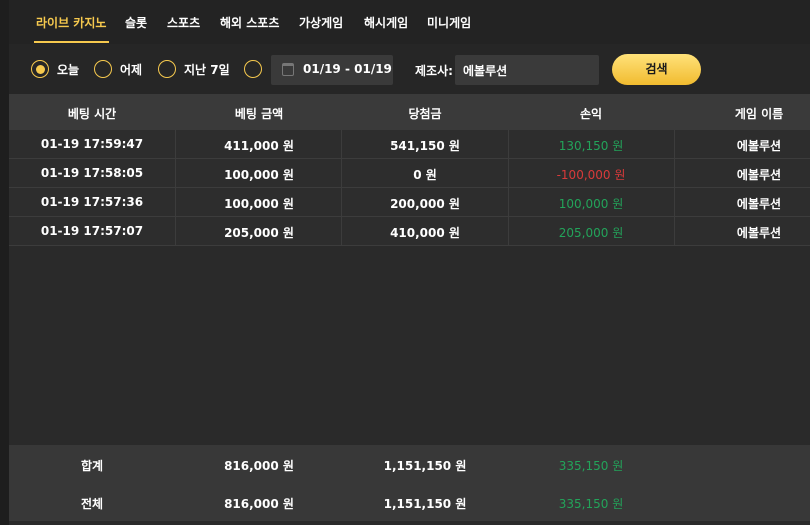 This screenshot has height=525, width=810. I want to click on table-header: 베팅 시간 베팅 금액 당첨금 손익 게임 이름, so click(409, 112).